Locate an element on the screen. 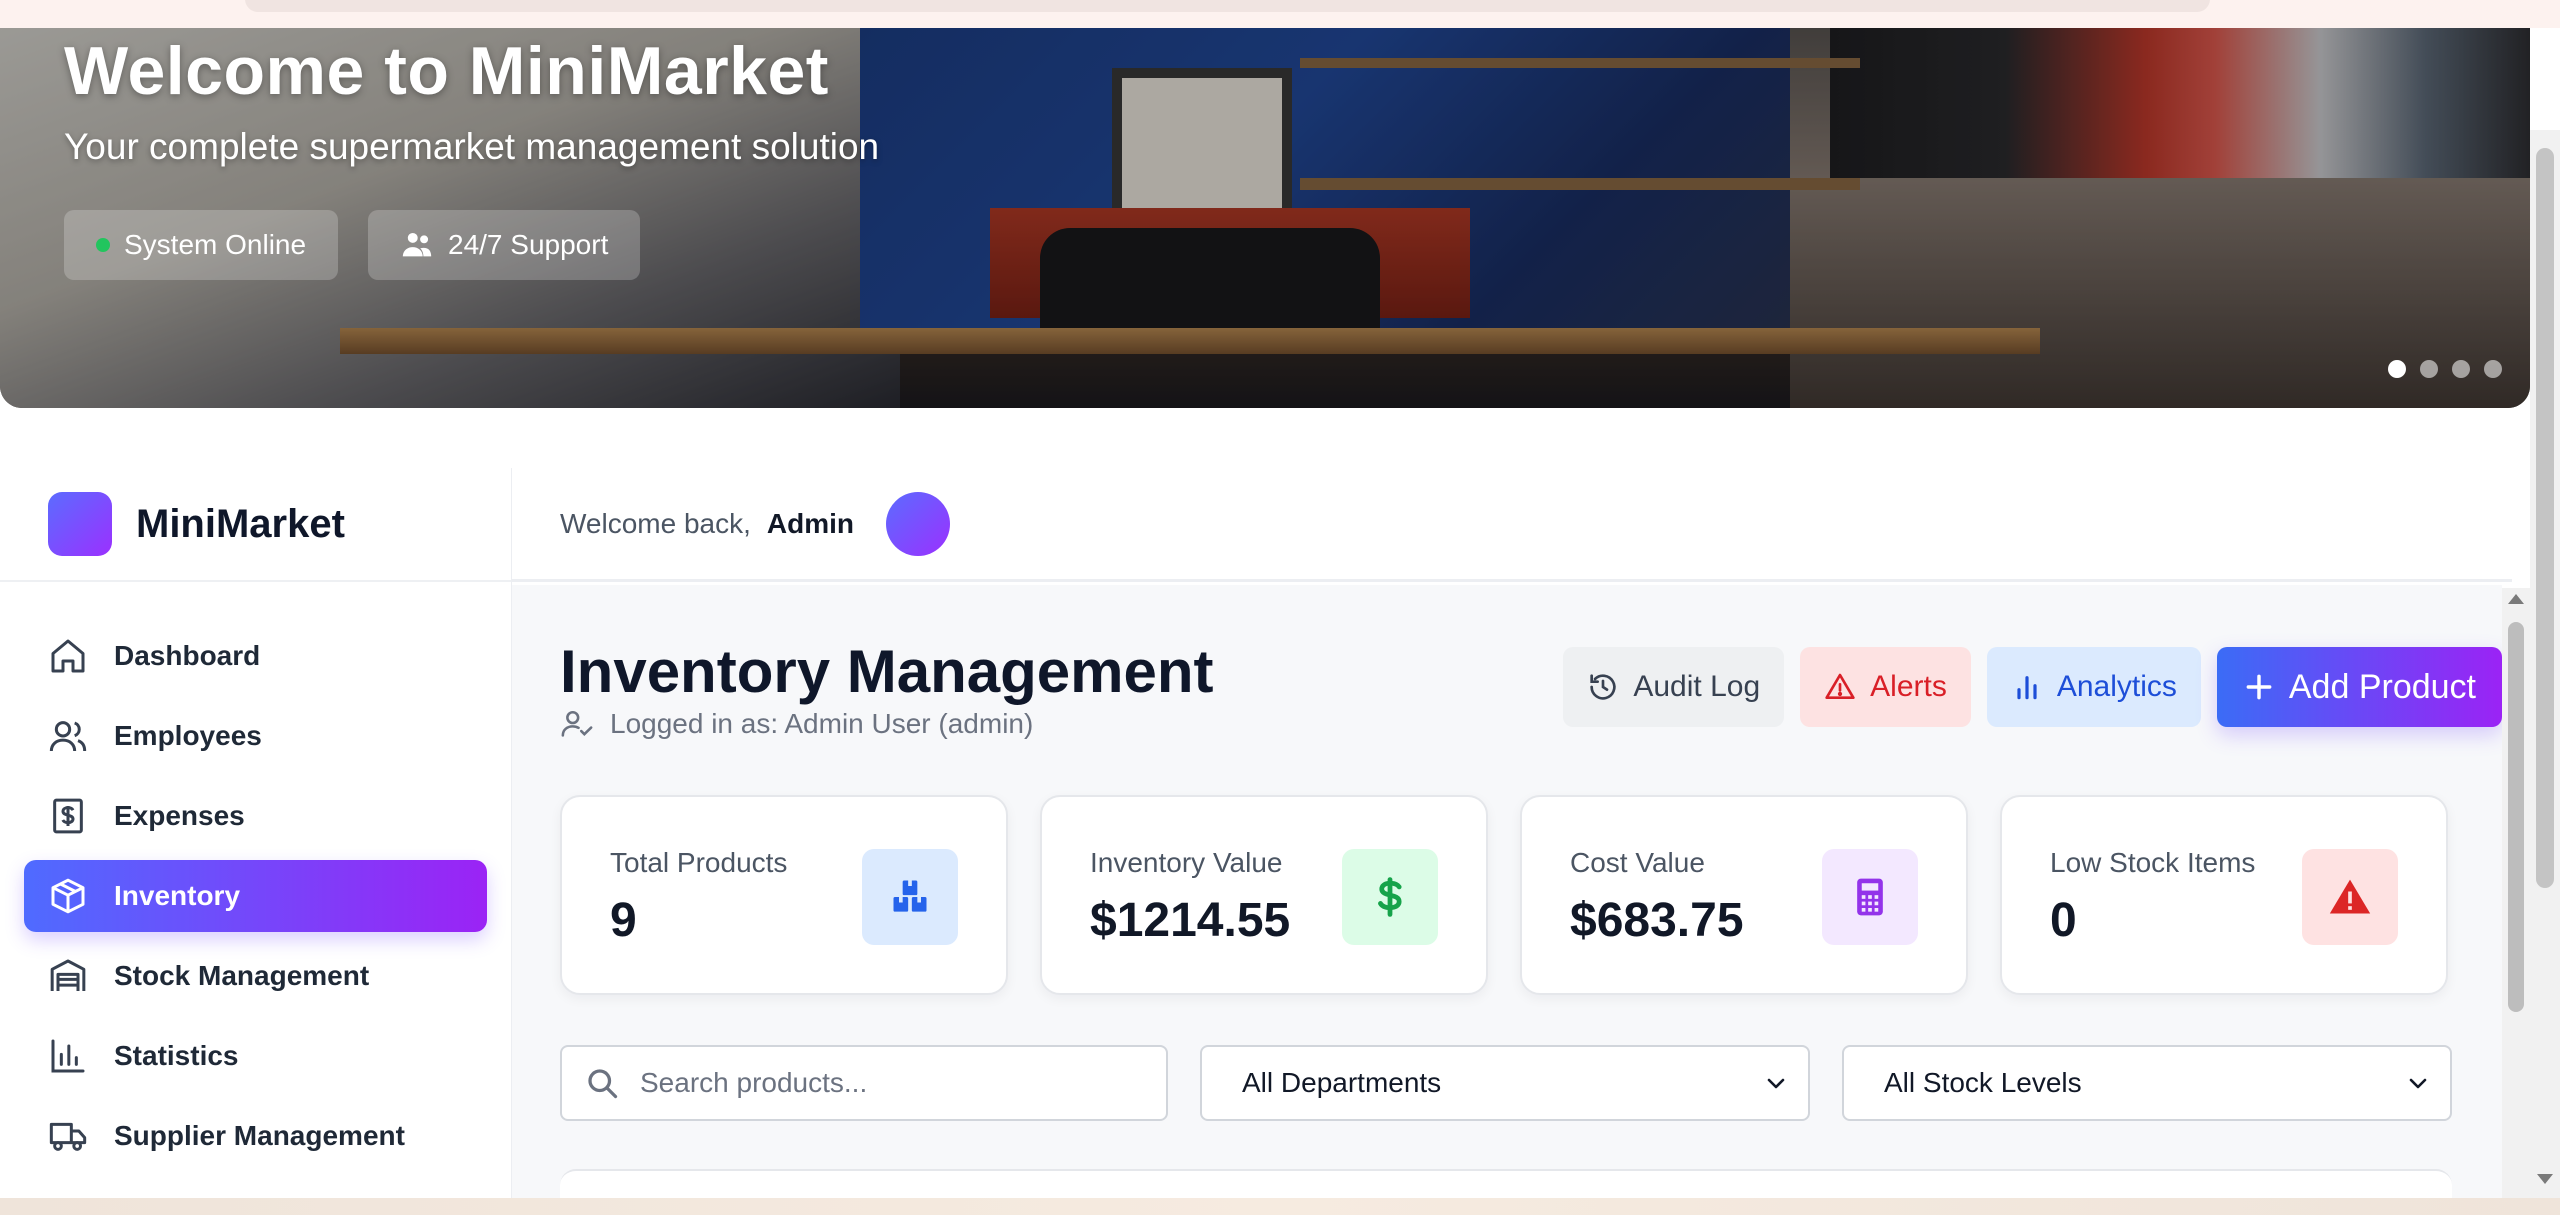 Image resolution: width=2560 pixels, height=1215 pixels. stat-value: 9 is located at coordinates (623, 920).